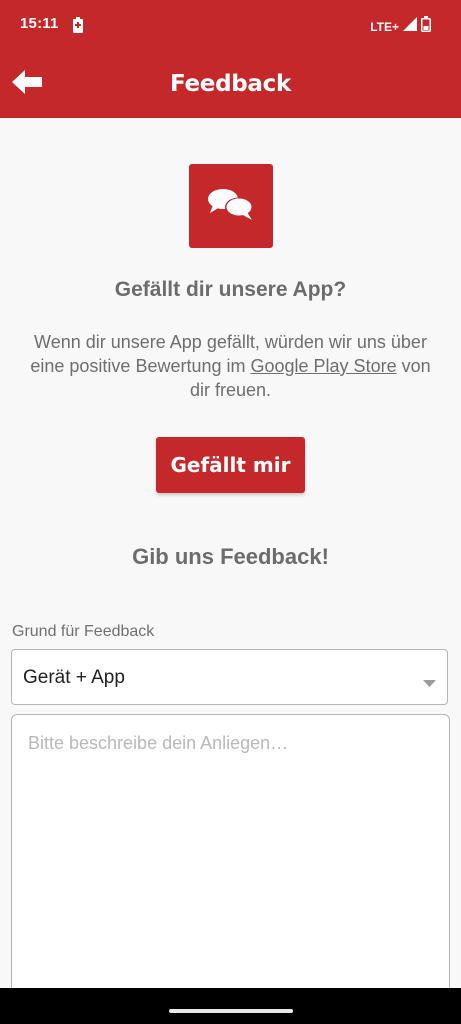  I want to click on feedback-tile, so click(231, 206).